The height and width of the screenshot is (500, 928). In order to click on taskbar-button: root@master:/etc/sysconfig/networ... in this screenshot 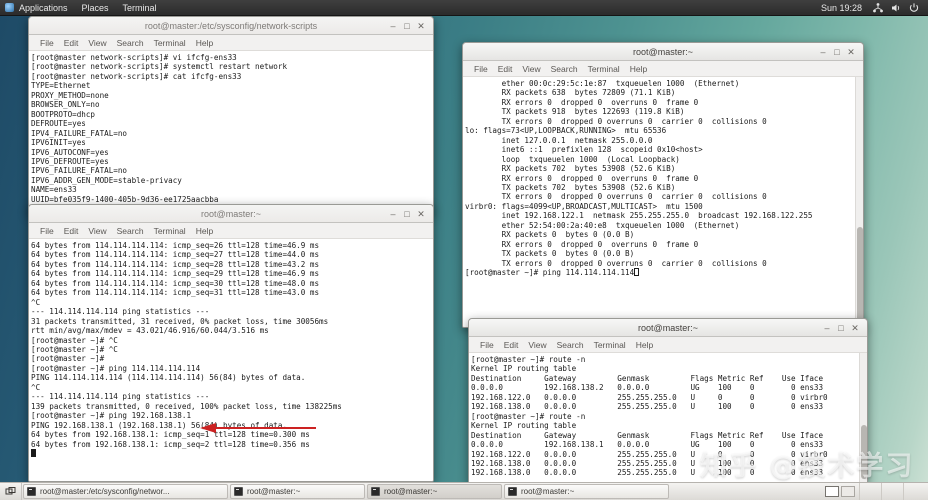, I will do `click(125, 491)`.